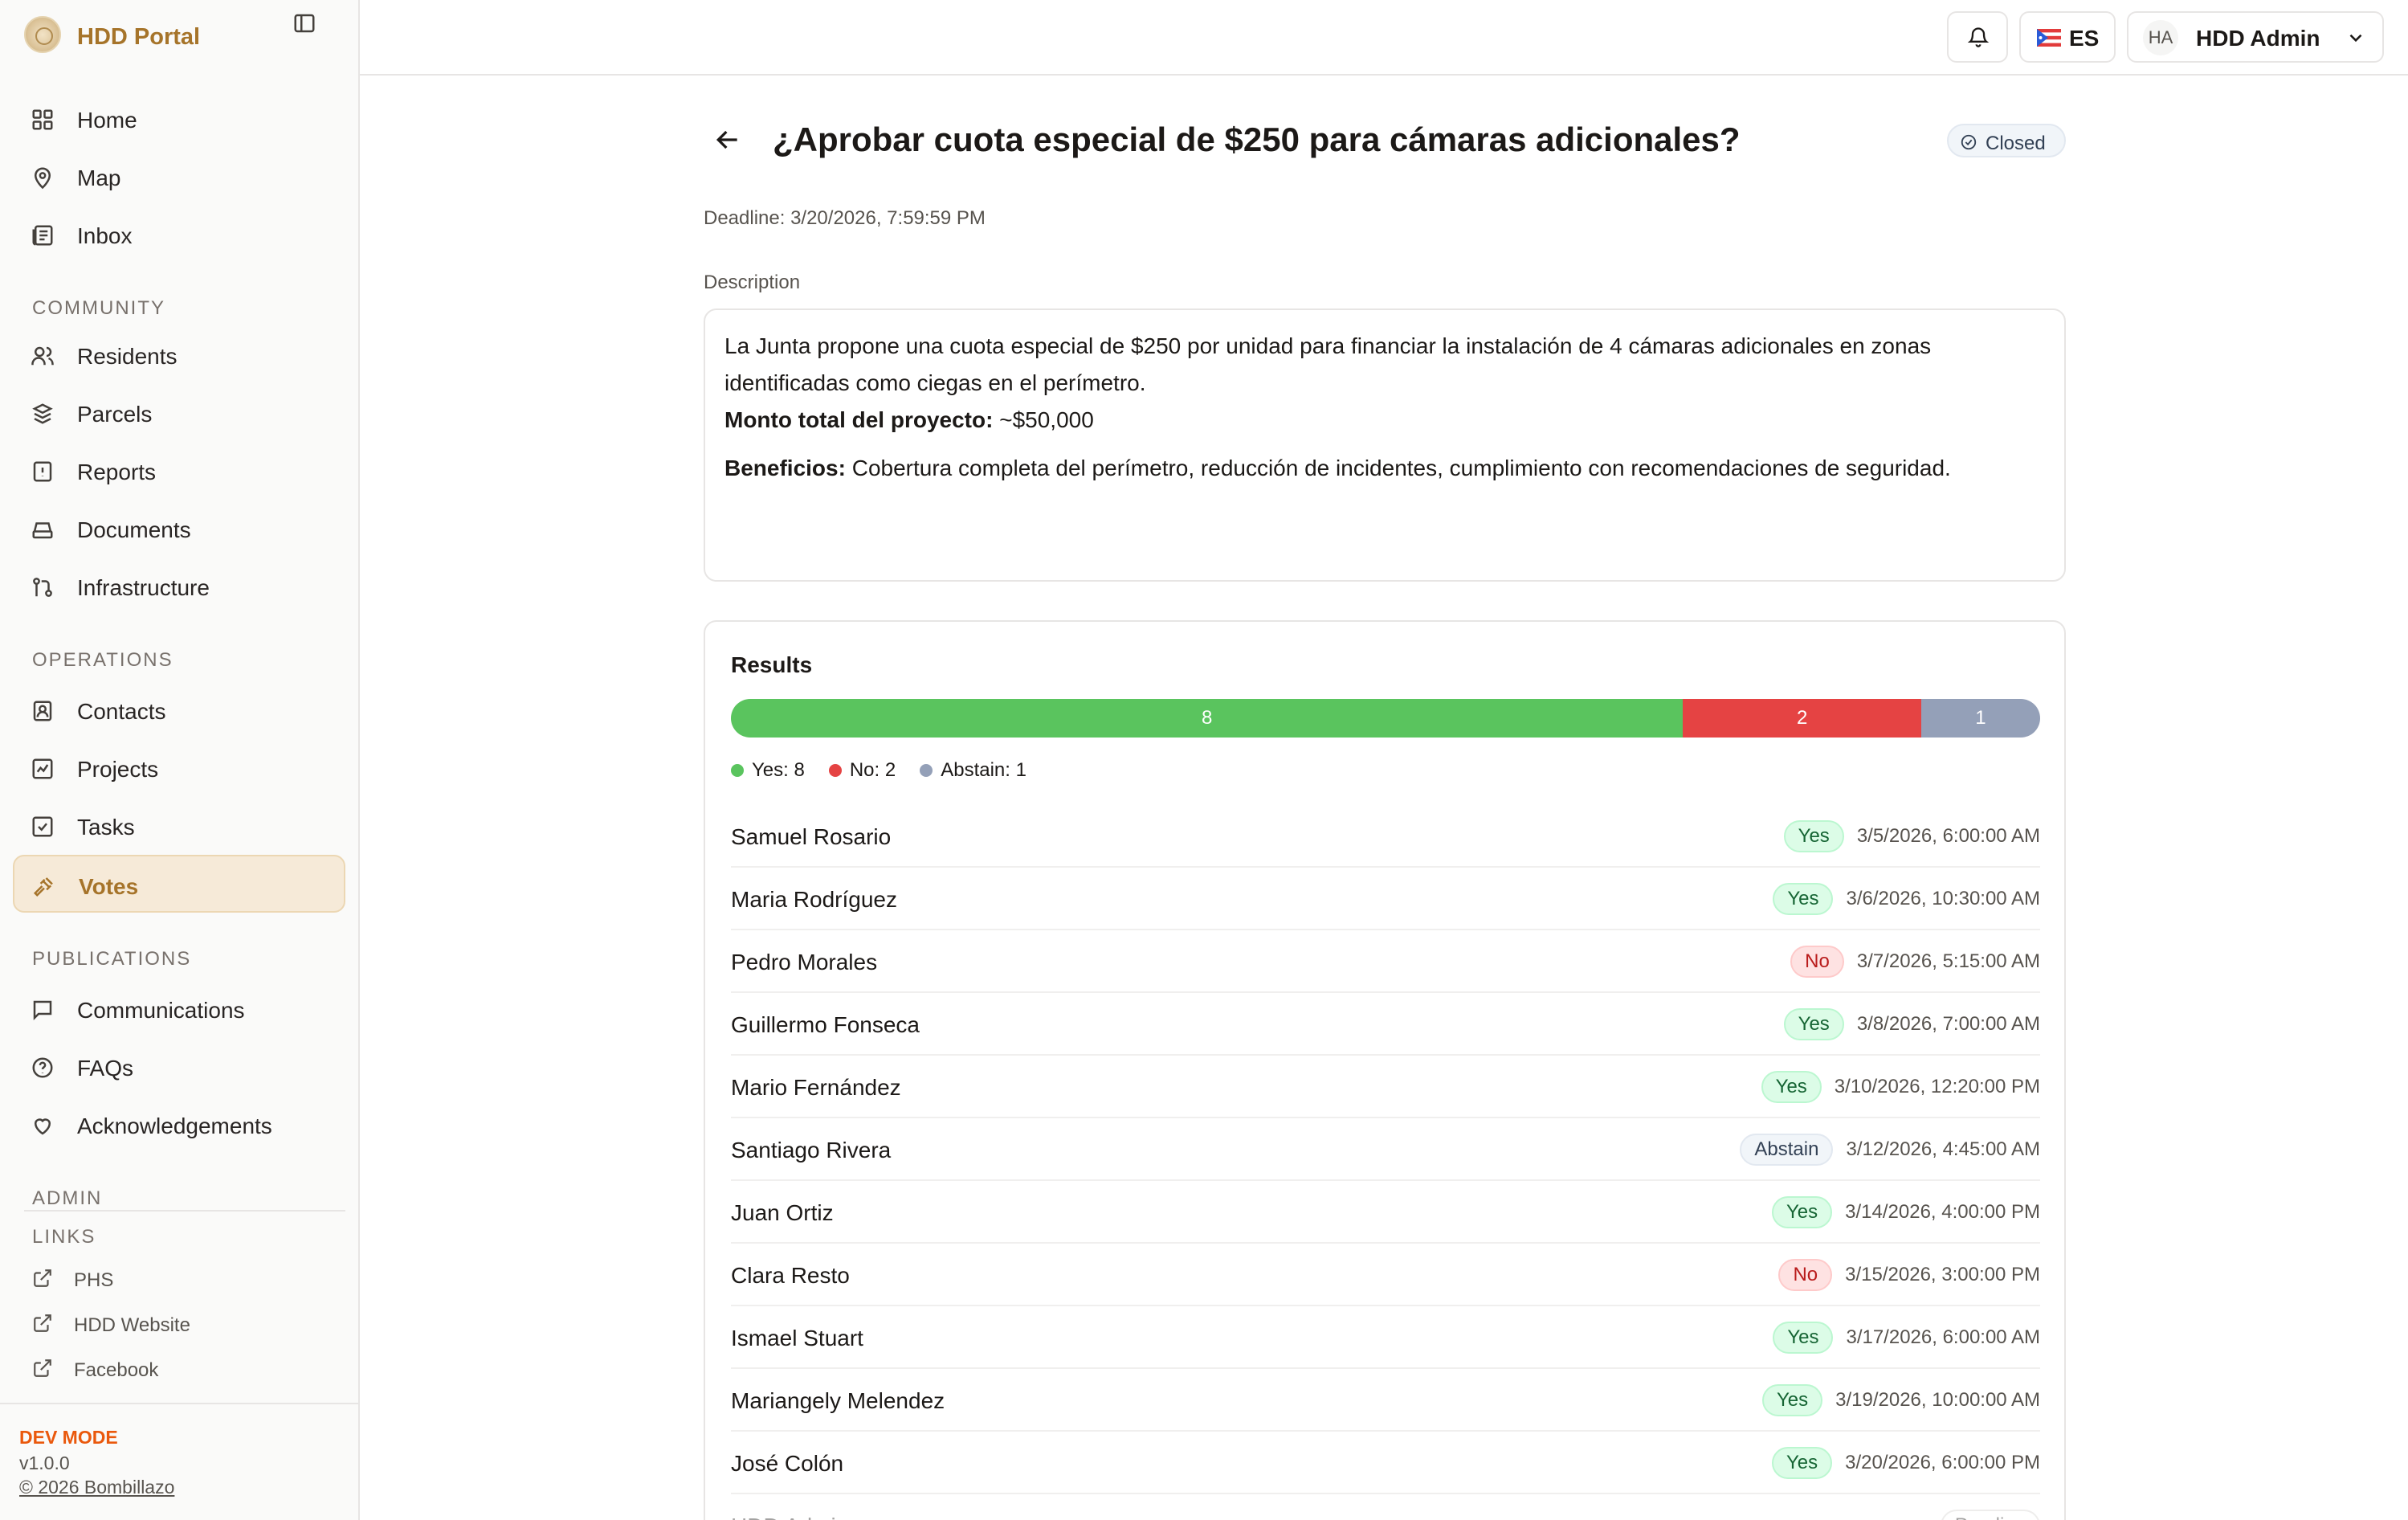  I want to click on vote-choice-badge: No, so click(1817, 962).